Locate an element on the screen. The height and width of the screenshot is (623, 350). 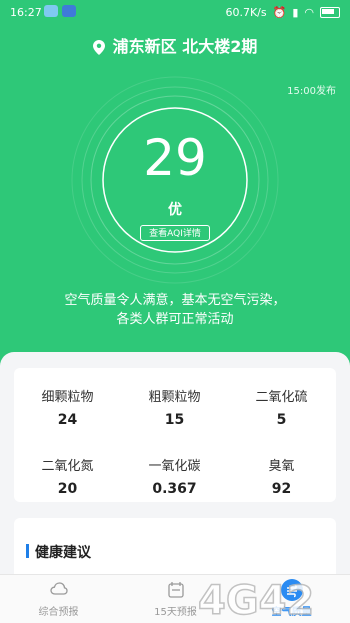
cloud-icon is located at coordinates (58, 588).